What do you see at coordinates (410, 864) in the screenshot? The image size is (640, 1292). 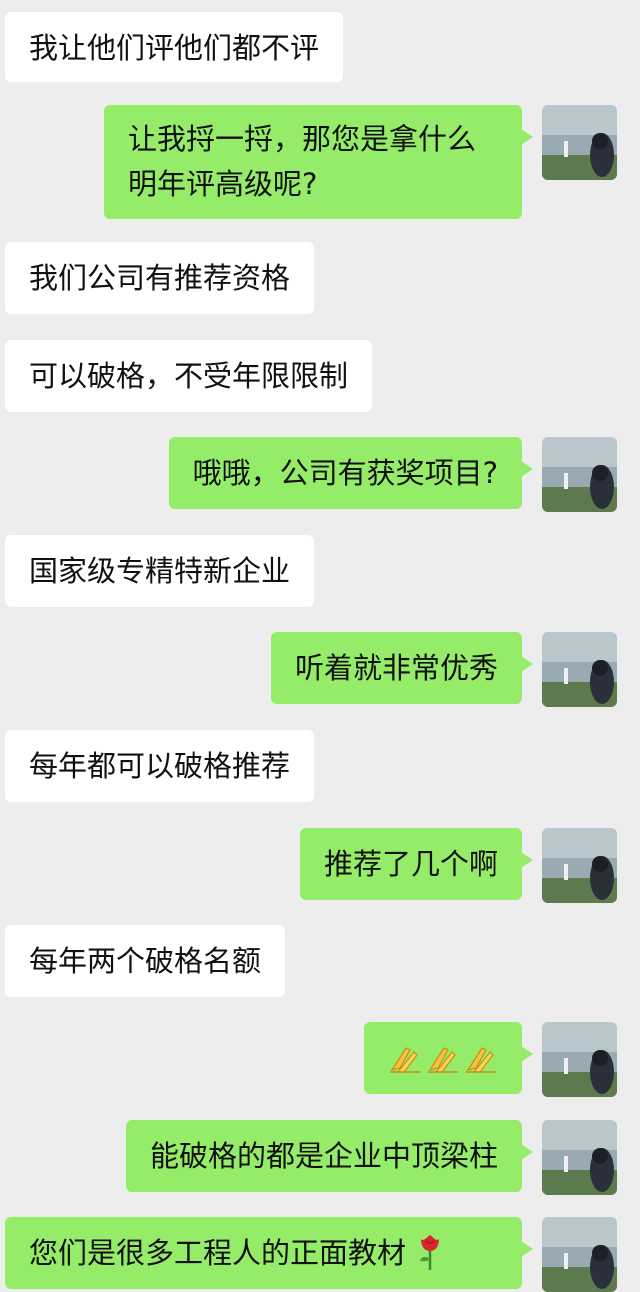 I see `message-text: 推荐了几个啊` at bounding box center [410, 864].